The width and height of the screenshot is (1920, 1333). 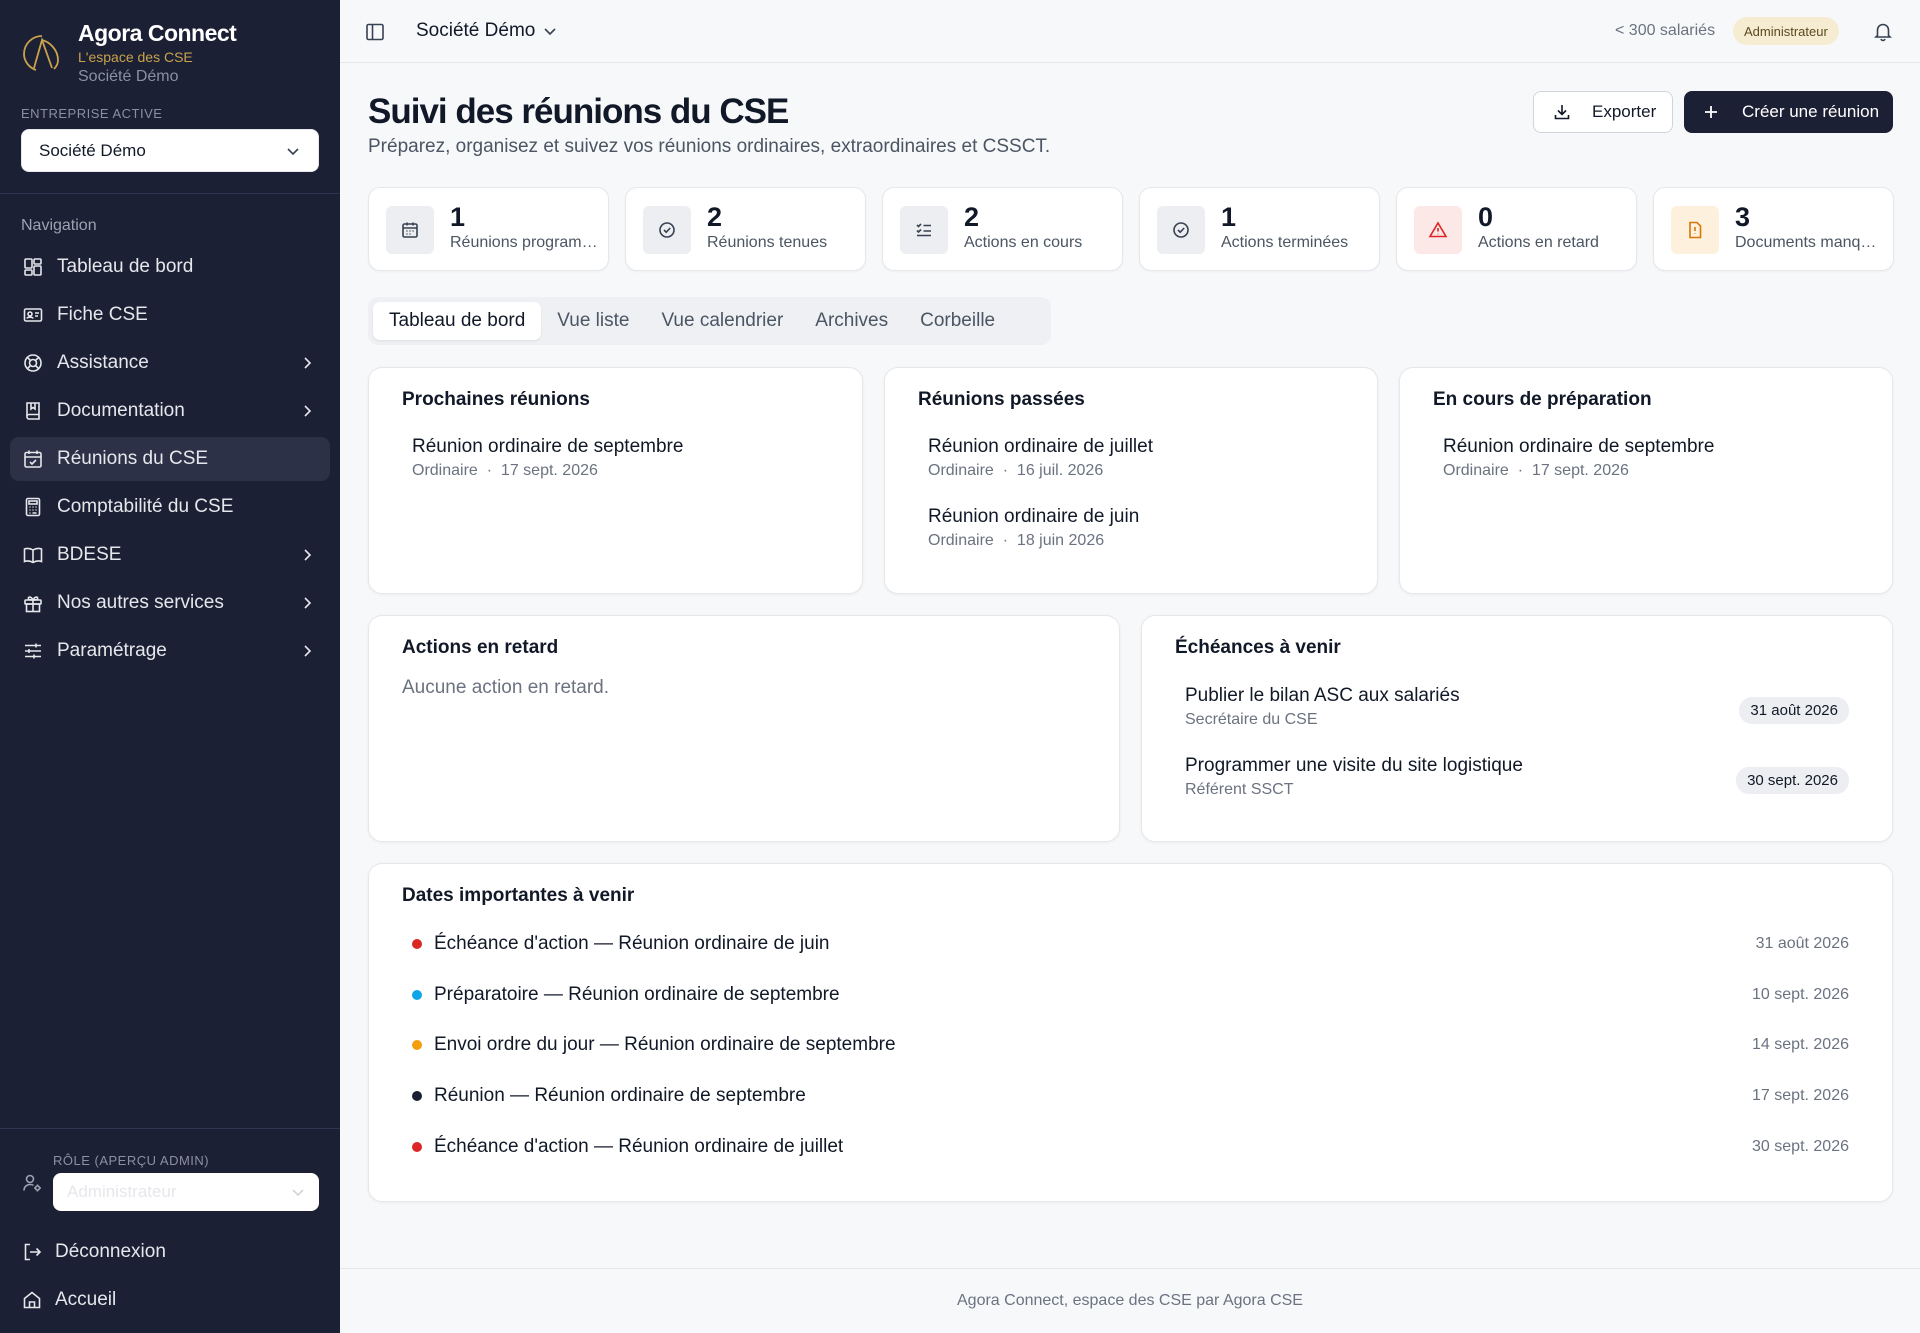 I want to click on deadline-date-badge: 31 août 2026, so click(x=1794, y=710).